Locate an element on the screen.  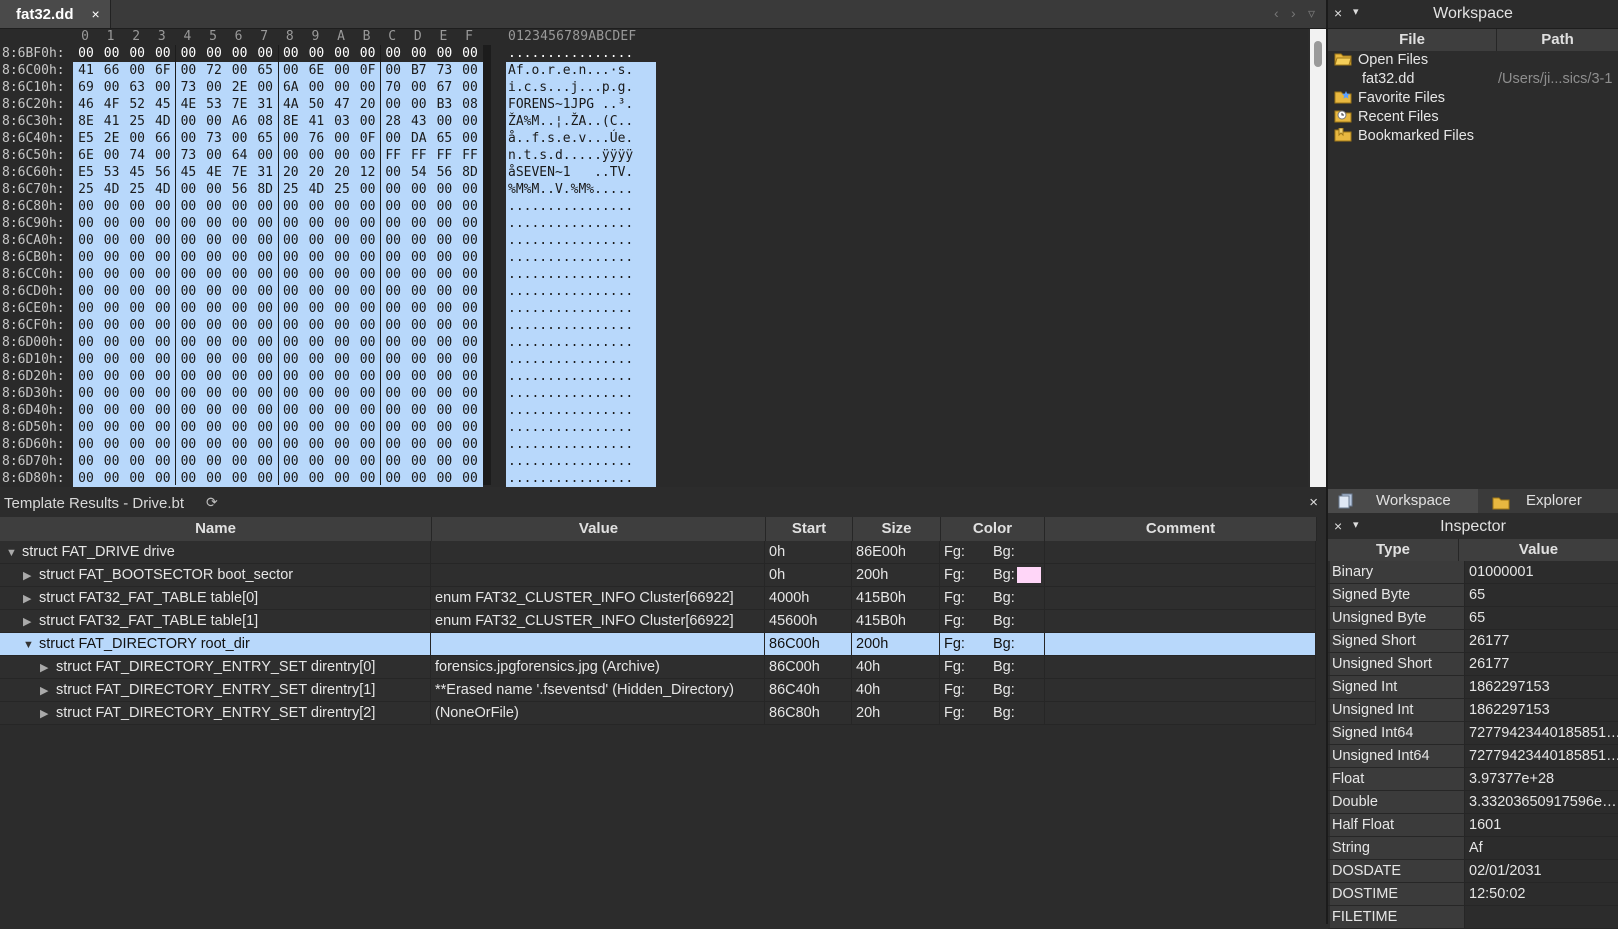
workspace-folder-item: Bookmarked Files is located at coordinates (1473, 136).